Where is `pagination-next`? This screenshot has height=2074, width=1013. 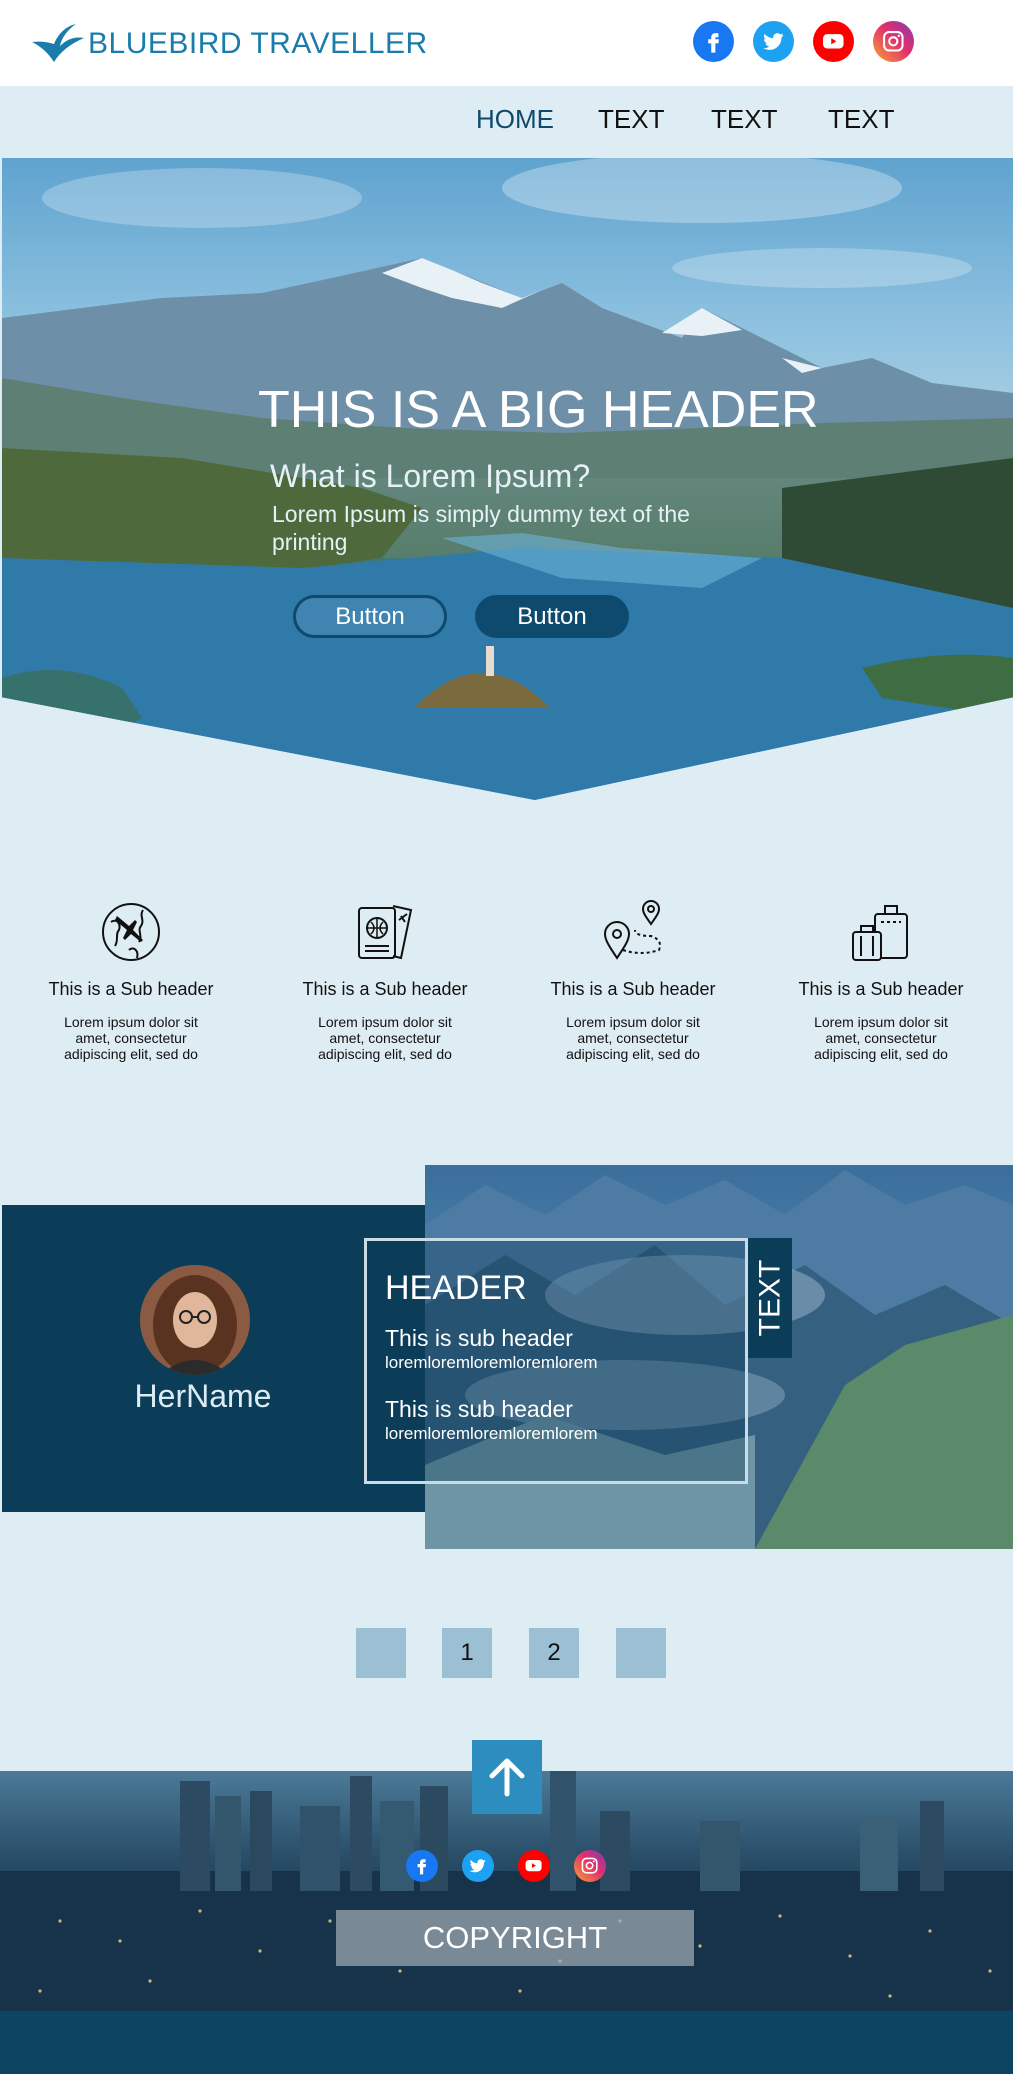
pagination-next is located at coordinates (641, 1653).